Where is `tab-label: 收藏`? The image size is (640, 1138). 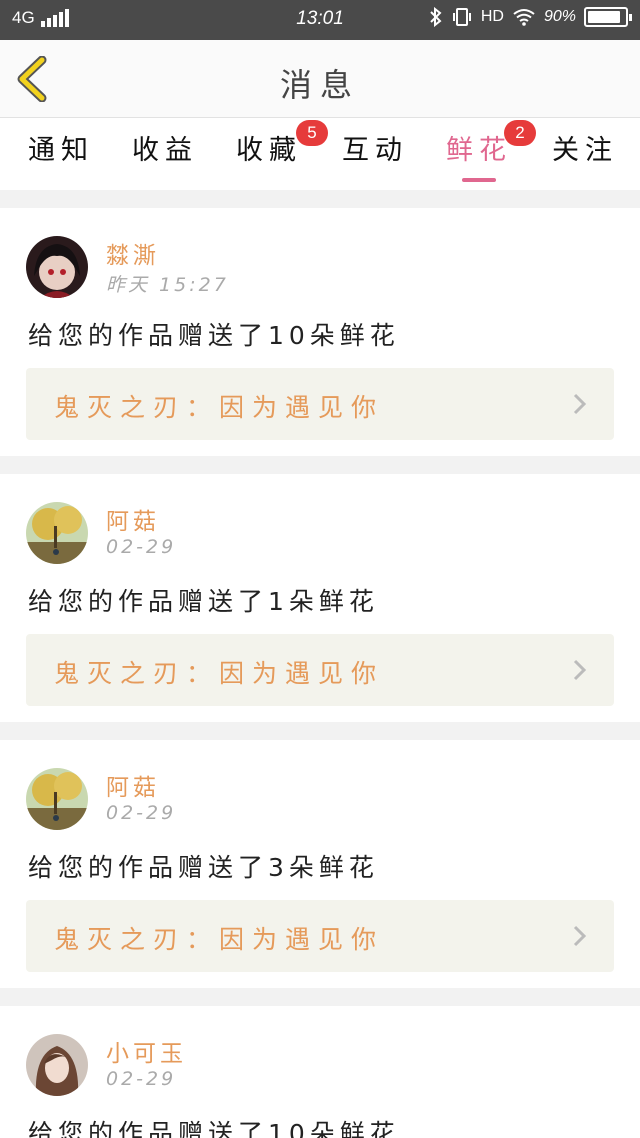
tab-label: 收藏 is located at coordinates (269, 150).